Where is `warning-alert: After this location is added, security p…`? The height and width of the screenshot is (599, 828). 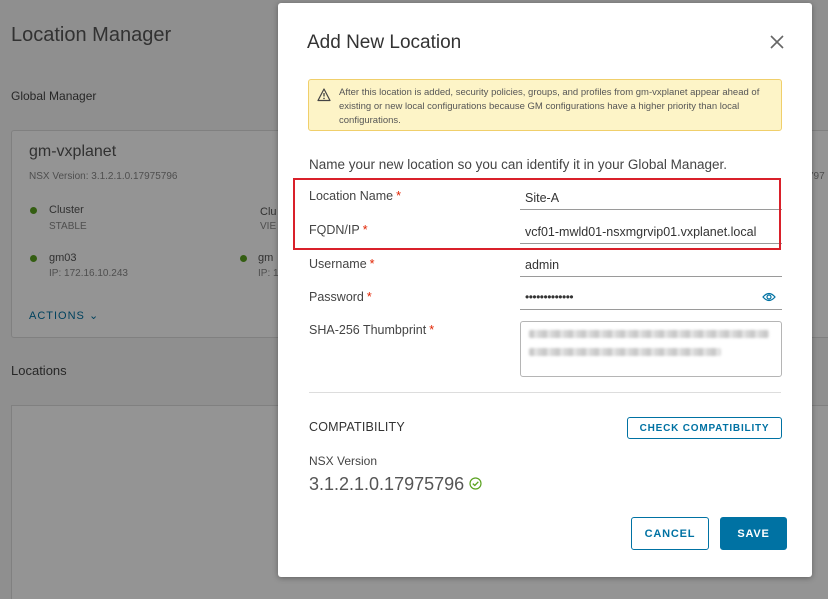
warning-alert: After this location is added, security p… is located at coordinates (545, 105).